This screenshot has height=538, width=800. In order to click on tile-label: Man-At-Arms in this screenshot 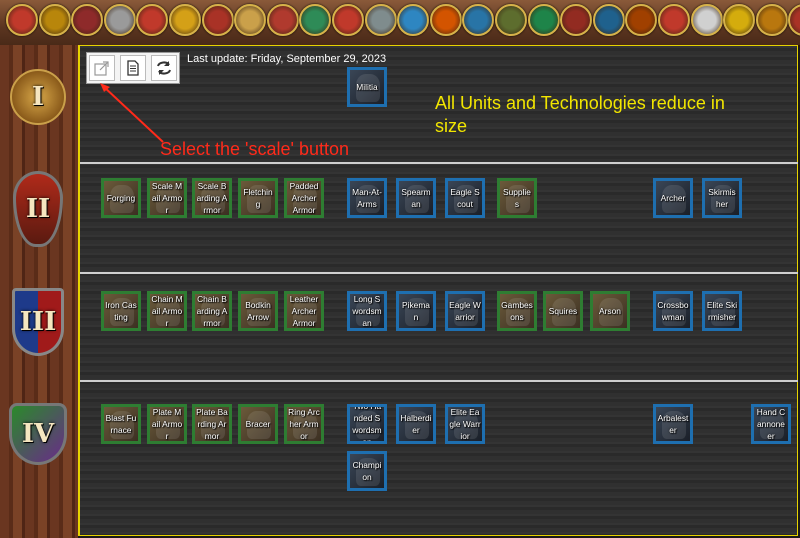, I will do `click(367, 198)`.